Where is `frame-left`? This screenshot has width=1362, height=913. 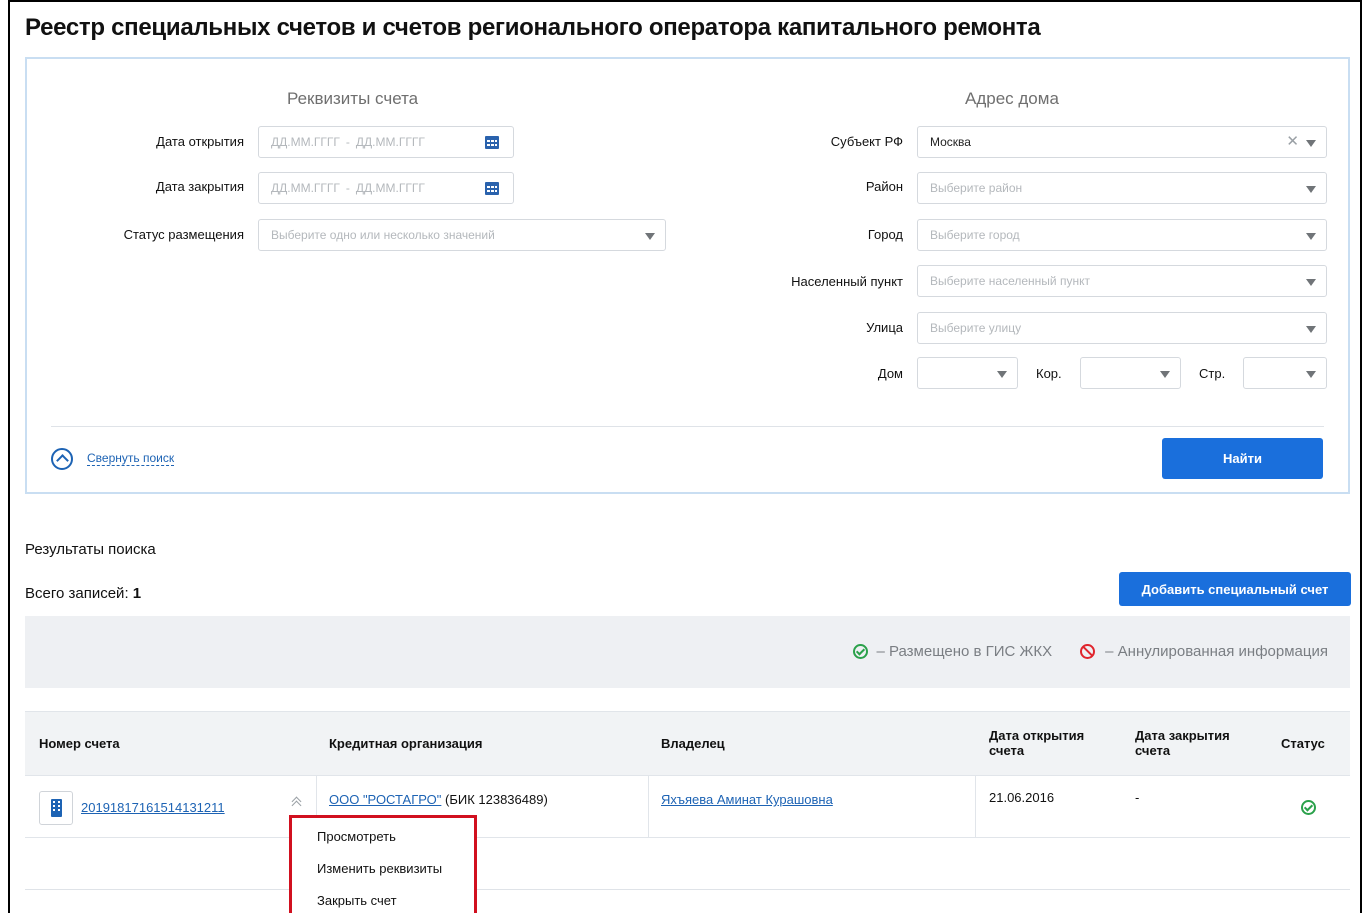 frame-left is located at coordinates (9, 456).